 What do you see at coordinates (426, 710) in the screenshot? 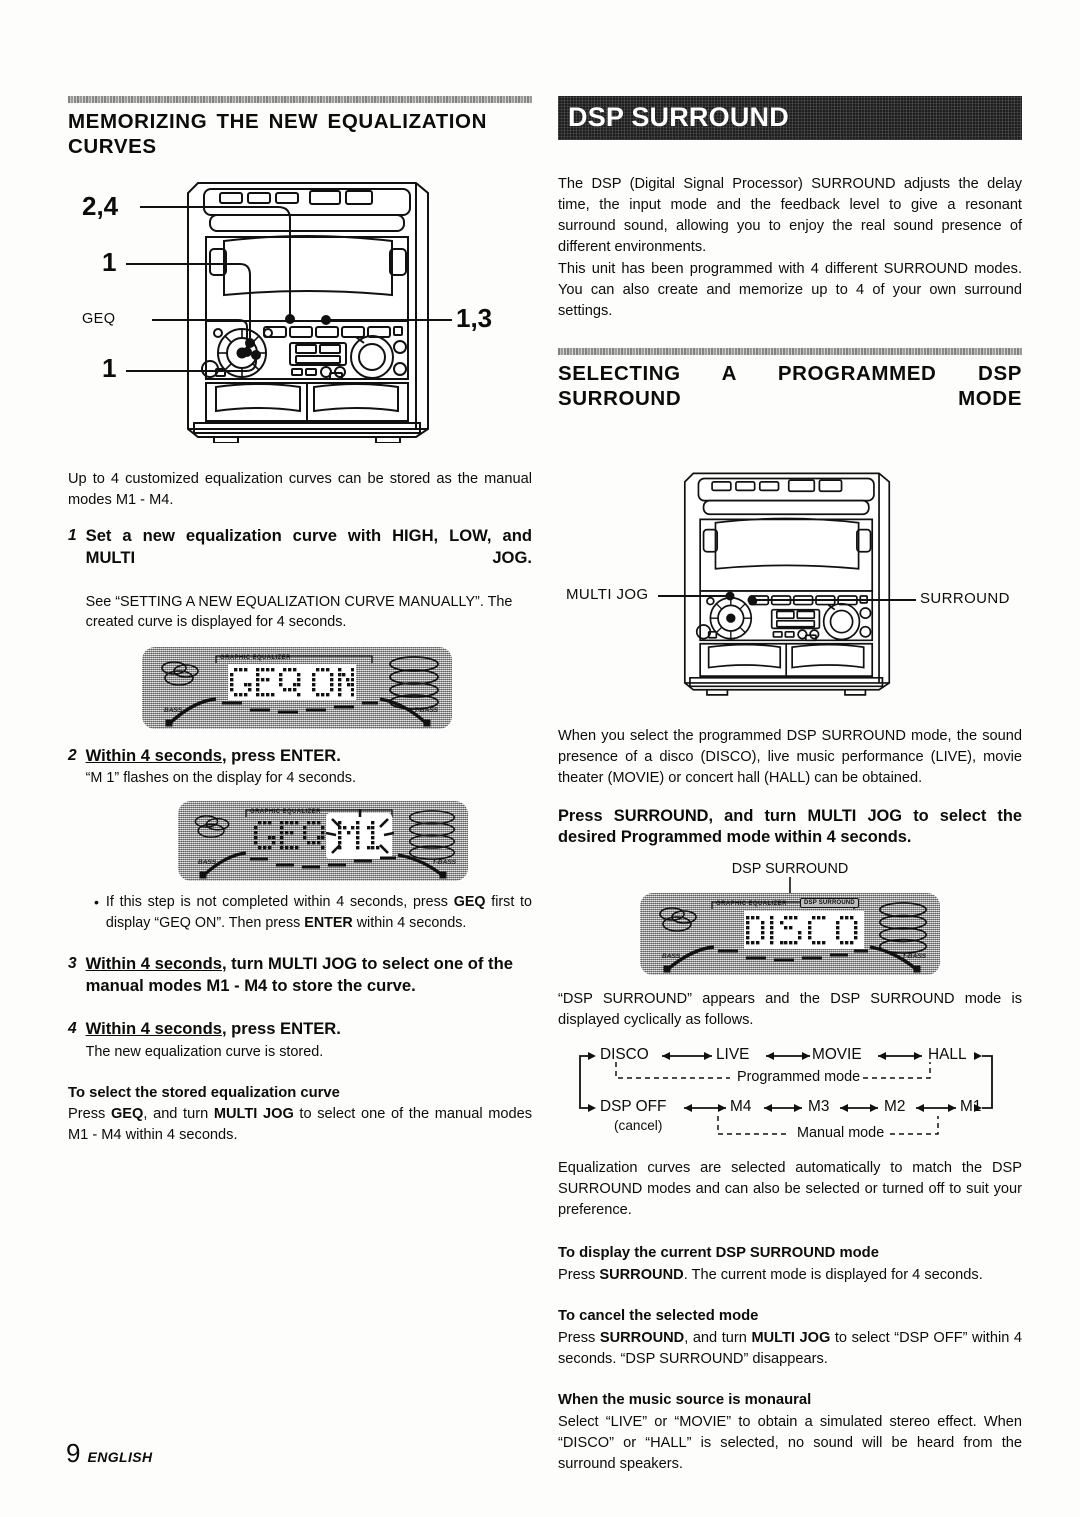
I see `tbass-label-1: T-BASS` at bounding box center [426, 710].